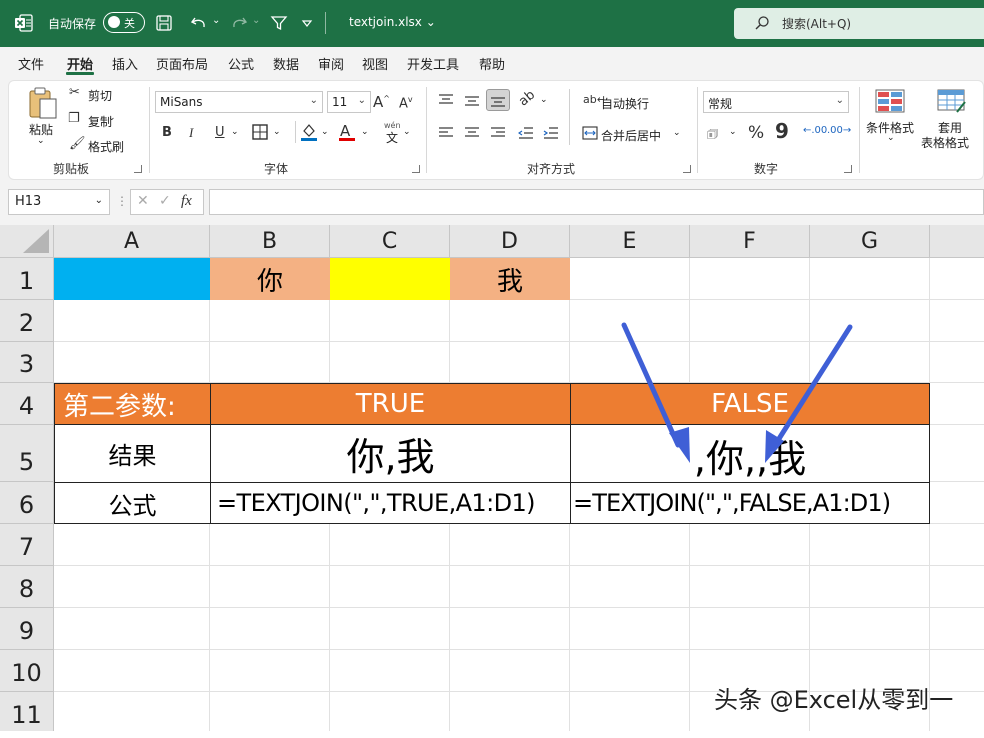 The height and width of the screenshot is (738, 984). I want to click on paste-dropdown-icon: ⌄, so click(41, 141).